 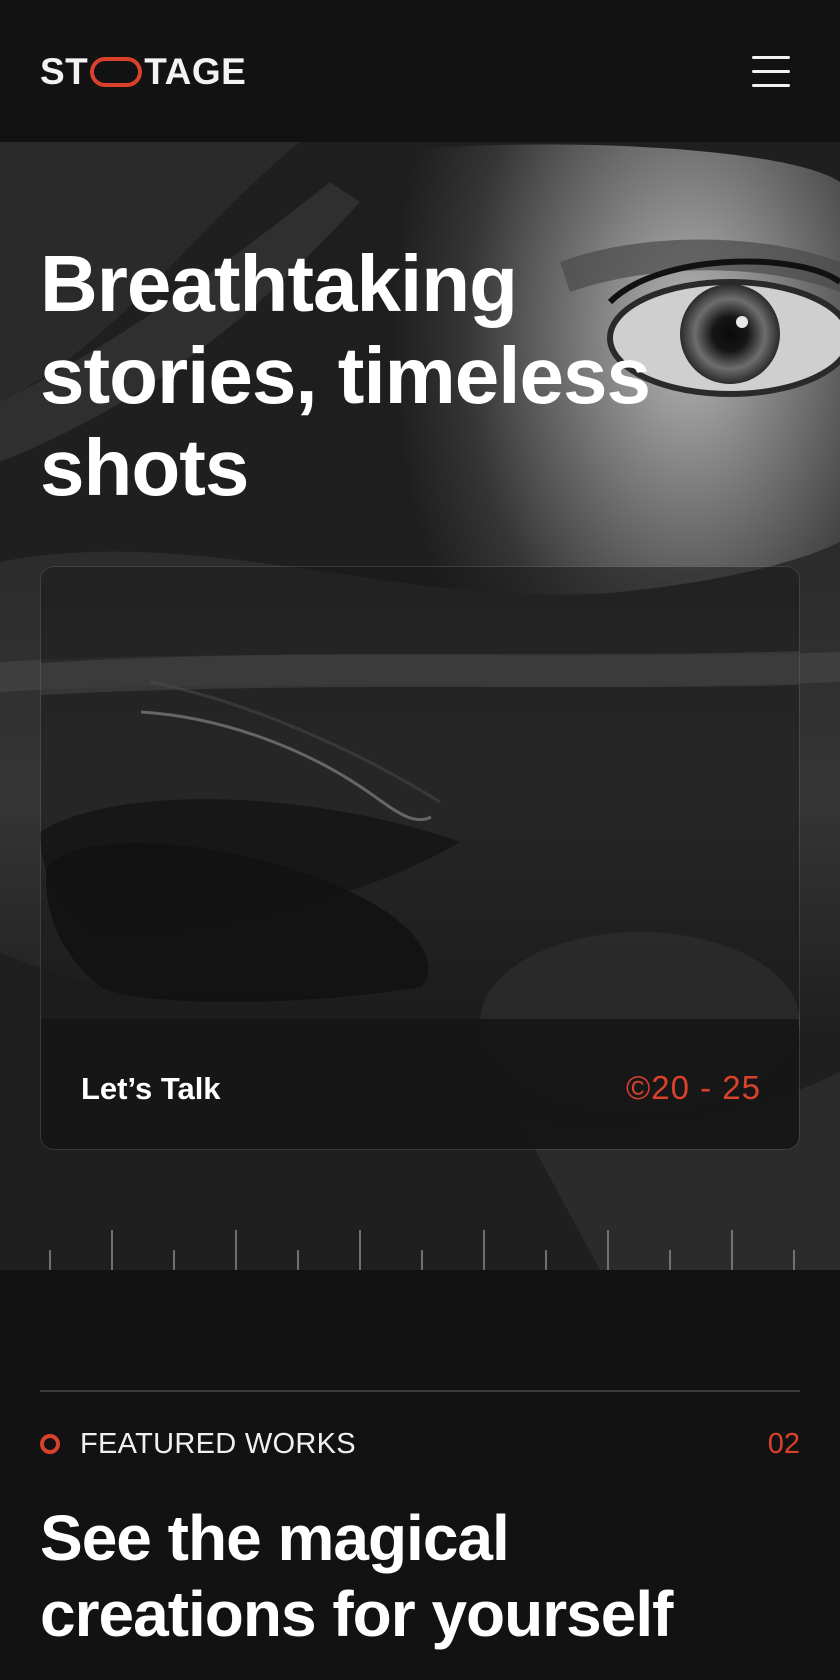 I want to click on circle-bullet-icon, so click(x=50, y=1444).